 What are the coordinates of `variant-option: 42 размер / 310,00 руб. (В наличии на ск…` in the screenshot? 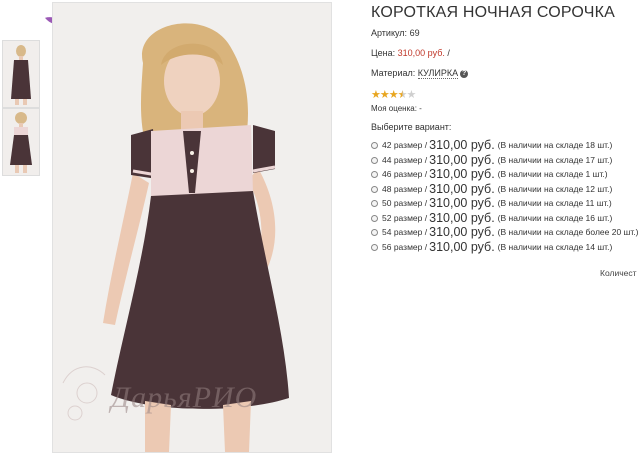 It's located at (491, 145).